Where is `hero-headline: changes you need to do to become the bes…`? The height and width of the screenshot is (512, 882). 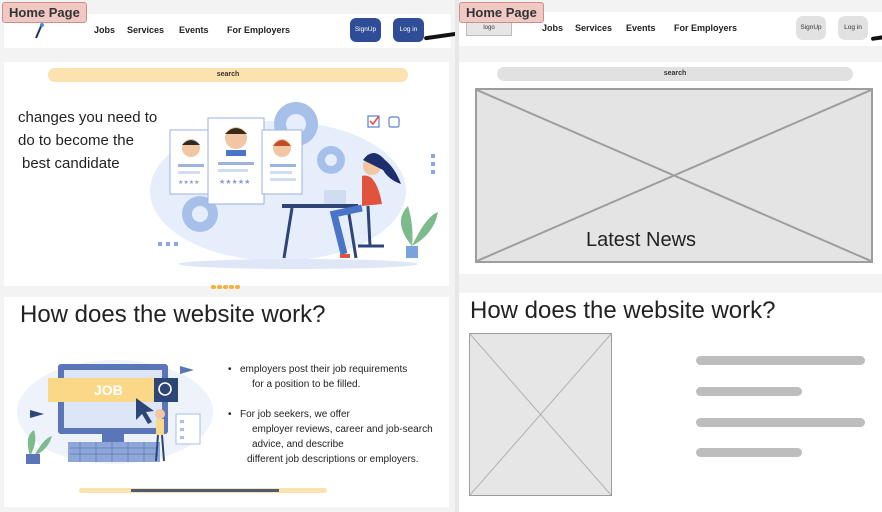 hero-headline: changes you need to do to become the bes… is located at coordinates (88, 140).